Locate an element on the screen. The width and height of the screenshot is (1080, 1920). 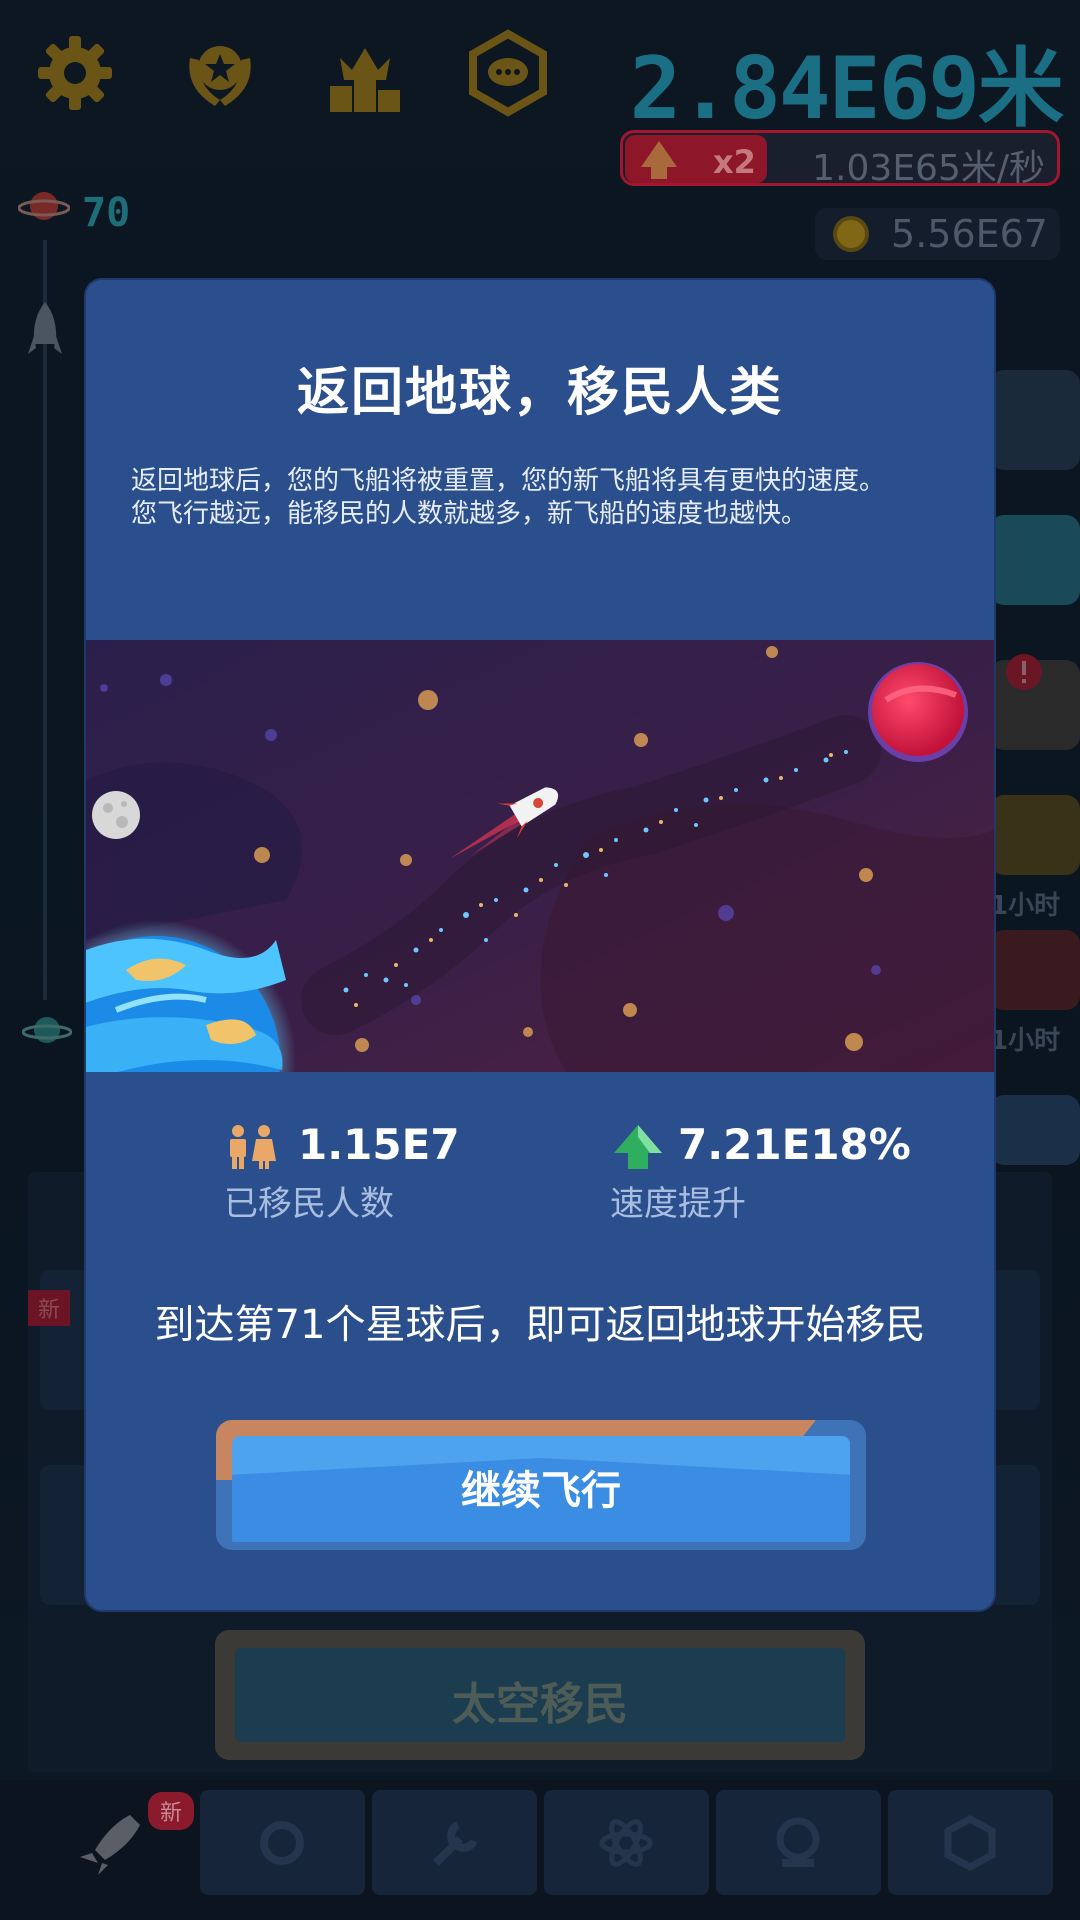
moon-icon is located at coordinates (116, 815).